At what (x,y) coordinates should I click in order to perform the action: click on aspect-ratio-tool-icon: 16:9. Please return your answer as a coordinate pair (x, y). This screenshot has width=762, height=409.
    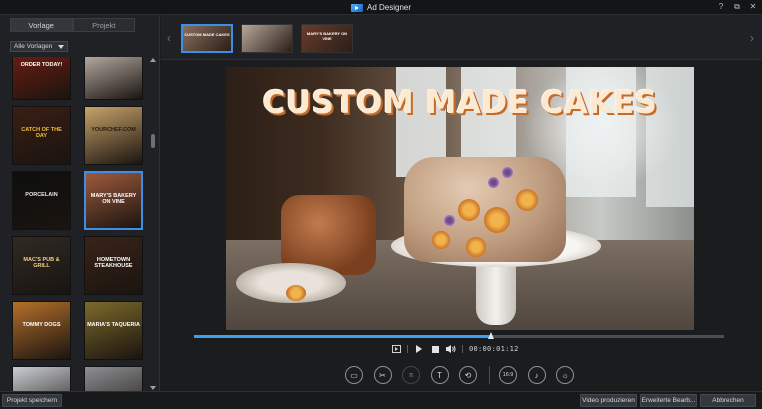
    Looking at the image, I should click on (508, 375).